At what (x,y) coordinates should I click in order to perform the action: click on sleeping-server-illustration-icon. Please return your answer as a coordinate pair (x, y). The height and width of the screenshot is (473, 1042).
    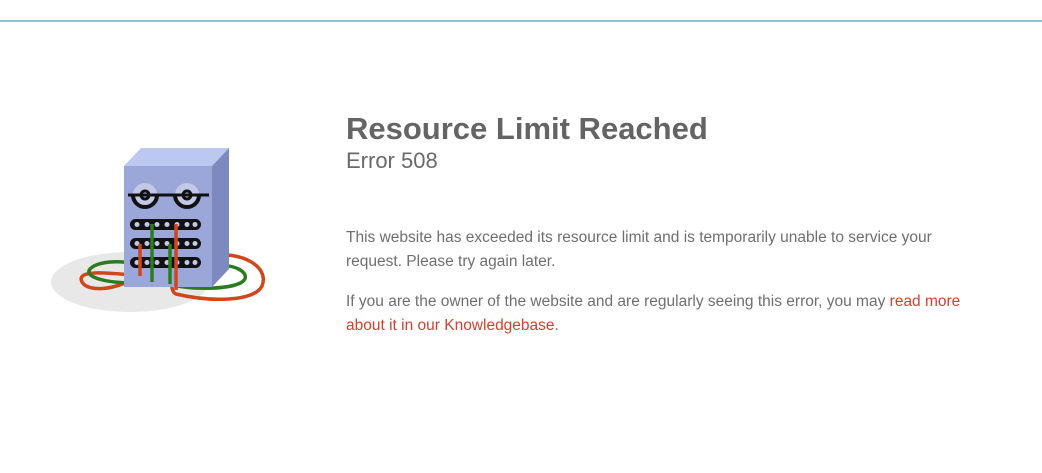
    Looking at the image, I should click on (159, 228).